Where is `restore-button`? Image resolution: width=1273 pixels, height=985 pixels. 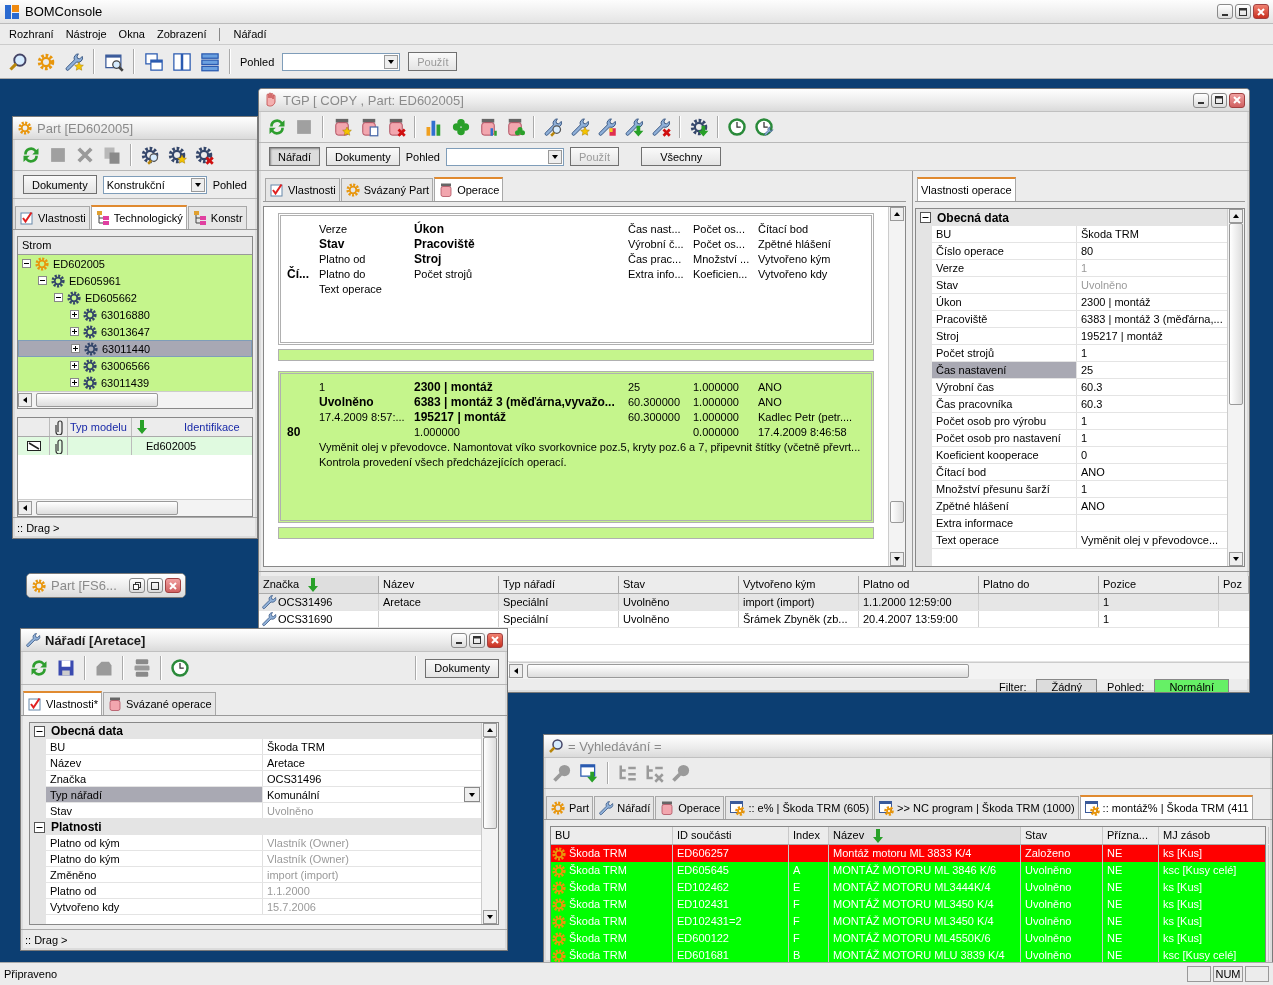
restore-button is located at coordinates (137, 585).